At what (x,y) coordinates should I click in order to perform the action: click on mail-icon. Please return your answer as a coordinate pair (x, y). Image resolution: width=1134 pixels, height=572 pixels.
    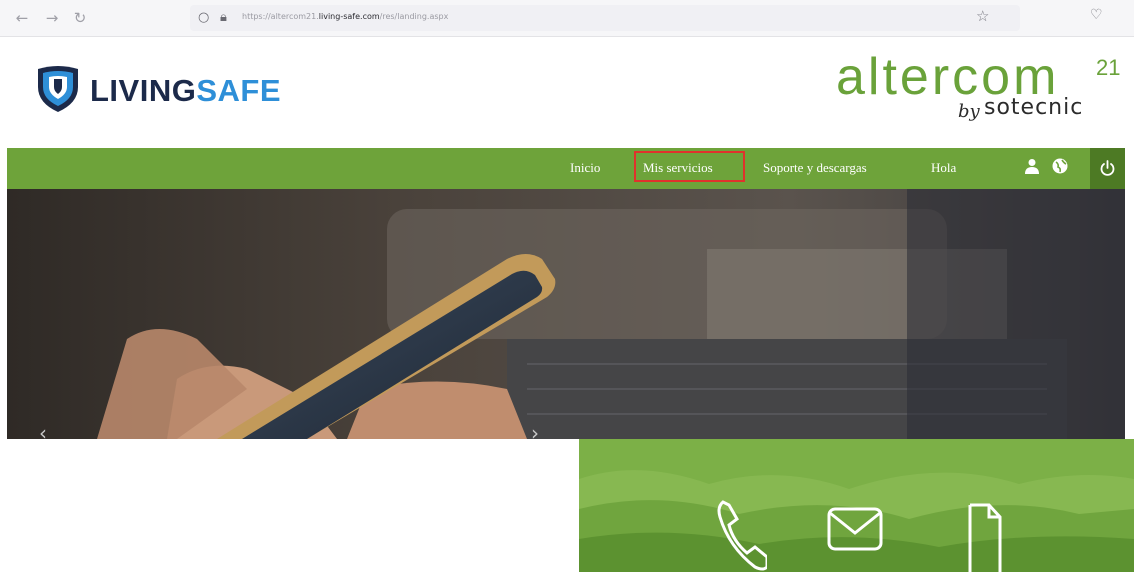
    Looking at the image, I should click on (855, 539).